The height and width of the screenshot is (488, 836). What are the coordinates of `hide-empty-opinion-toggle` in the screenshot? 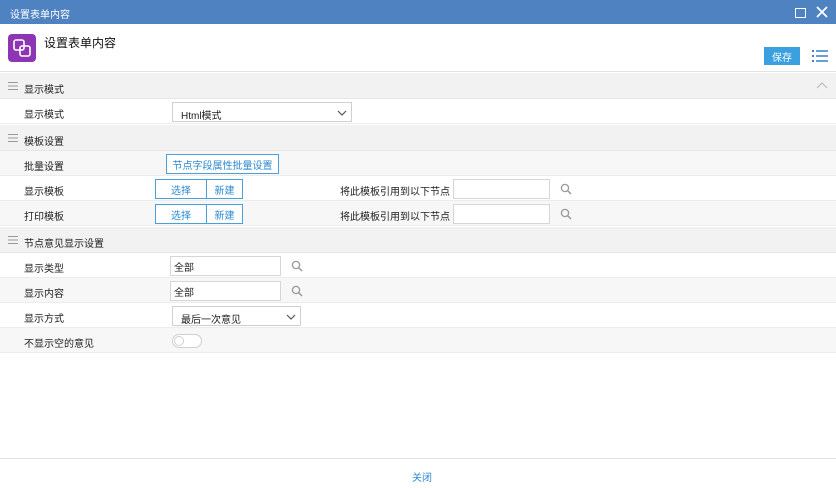 It's located at (187, 341).